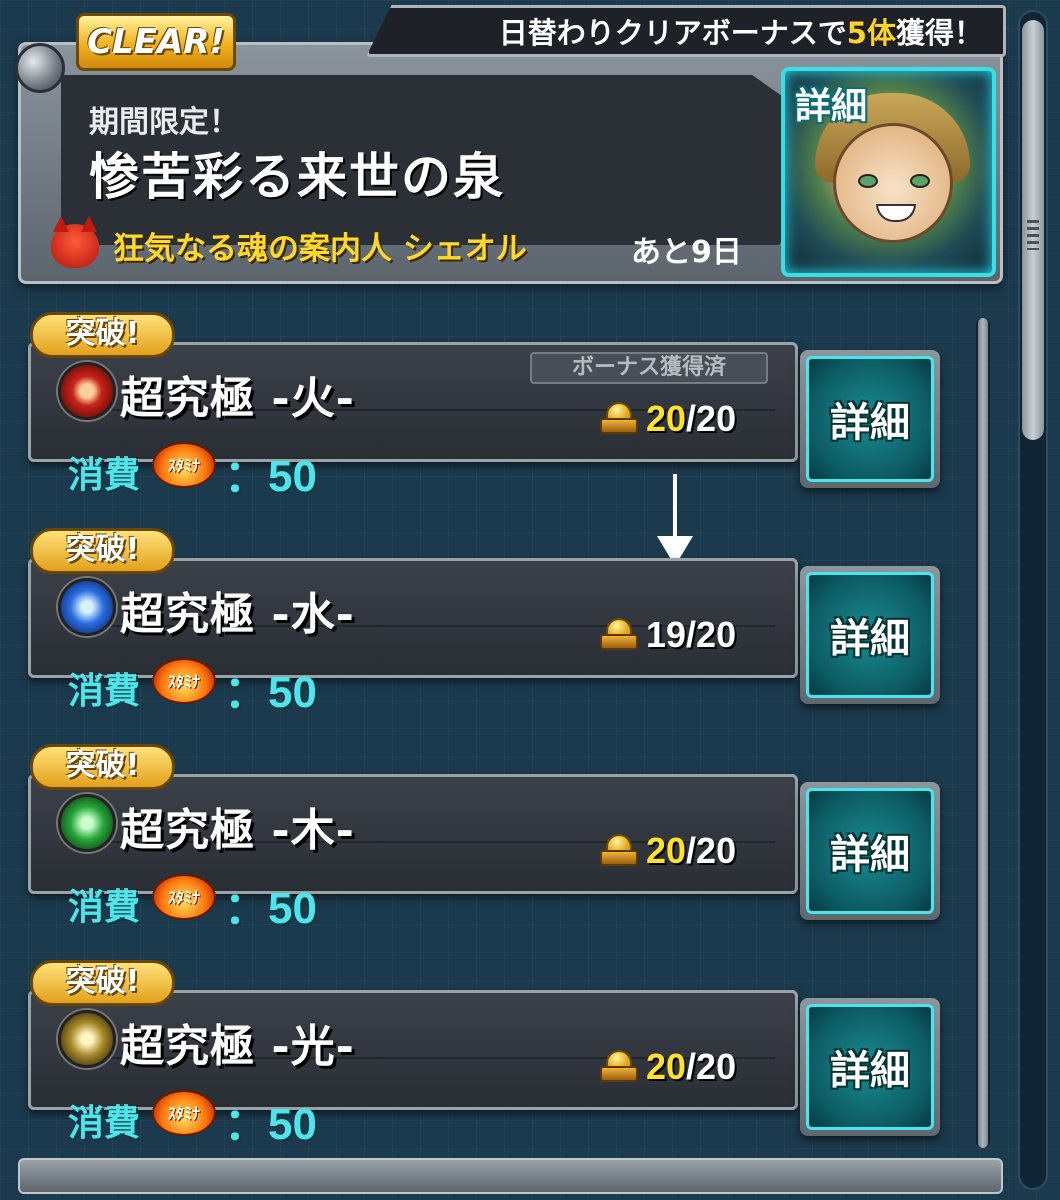 Image resolution: width=1060 pixels, height=1200 pixels. Describe the element at coordinates (672, 33) in the screenshot. I see `notice-prefix: 日替わりクリアボーナスで` at that location.